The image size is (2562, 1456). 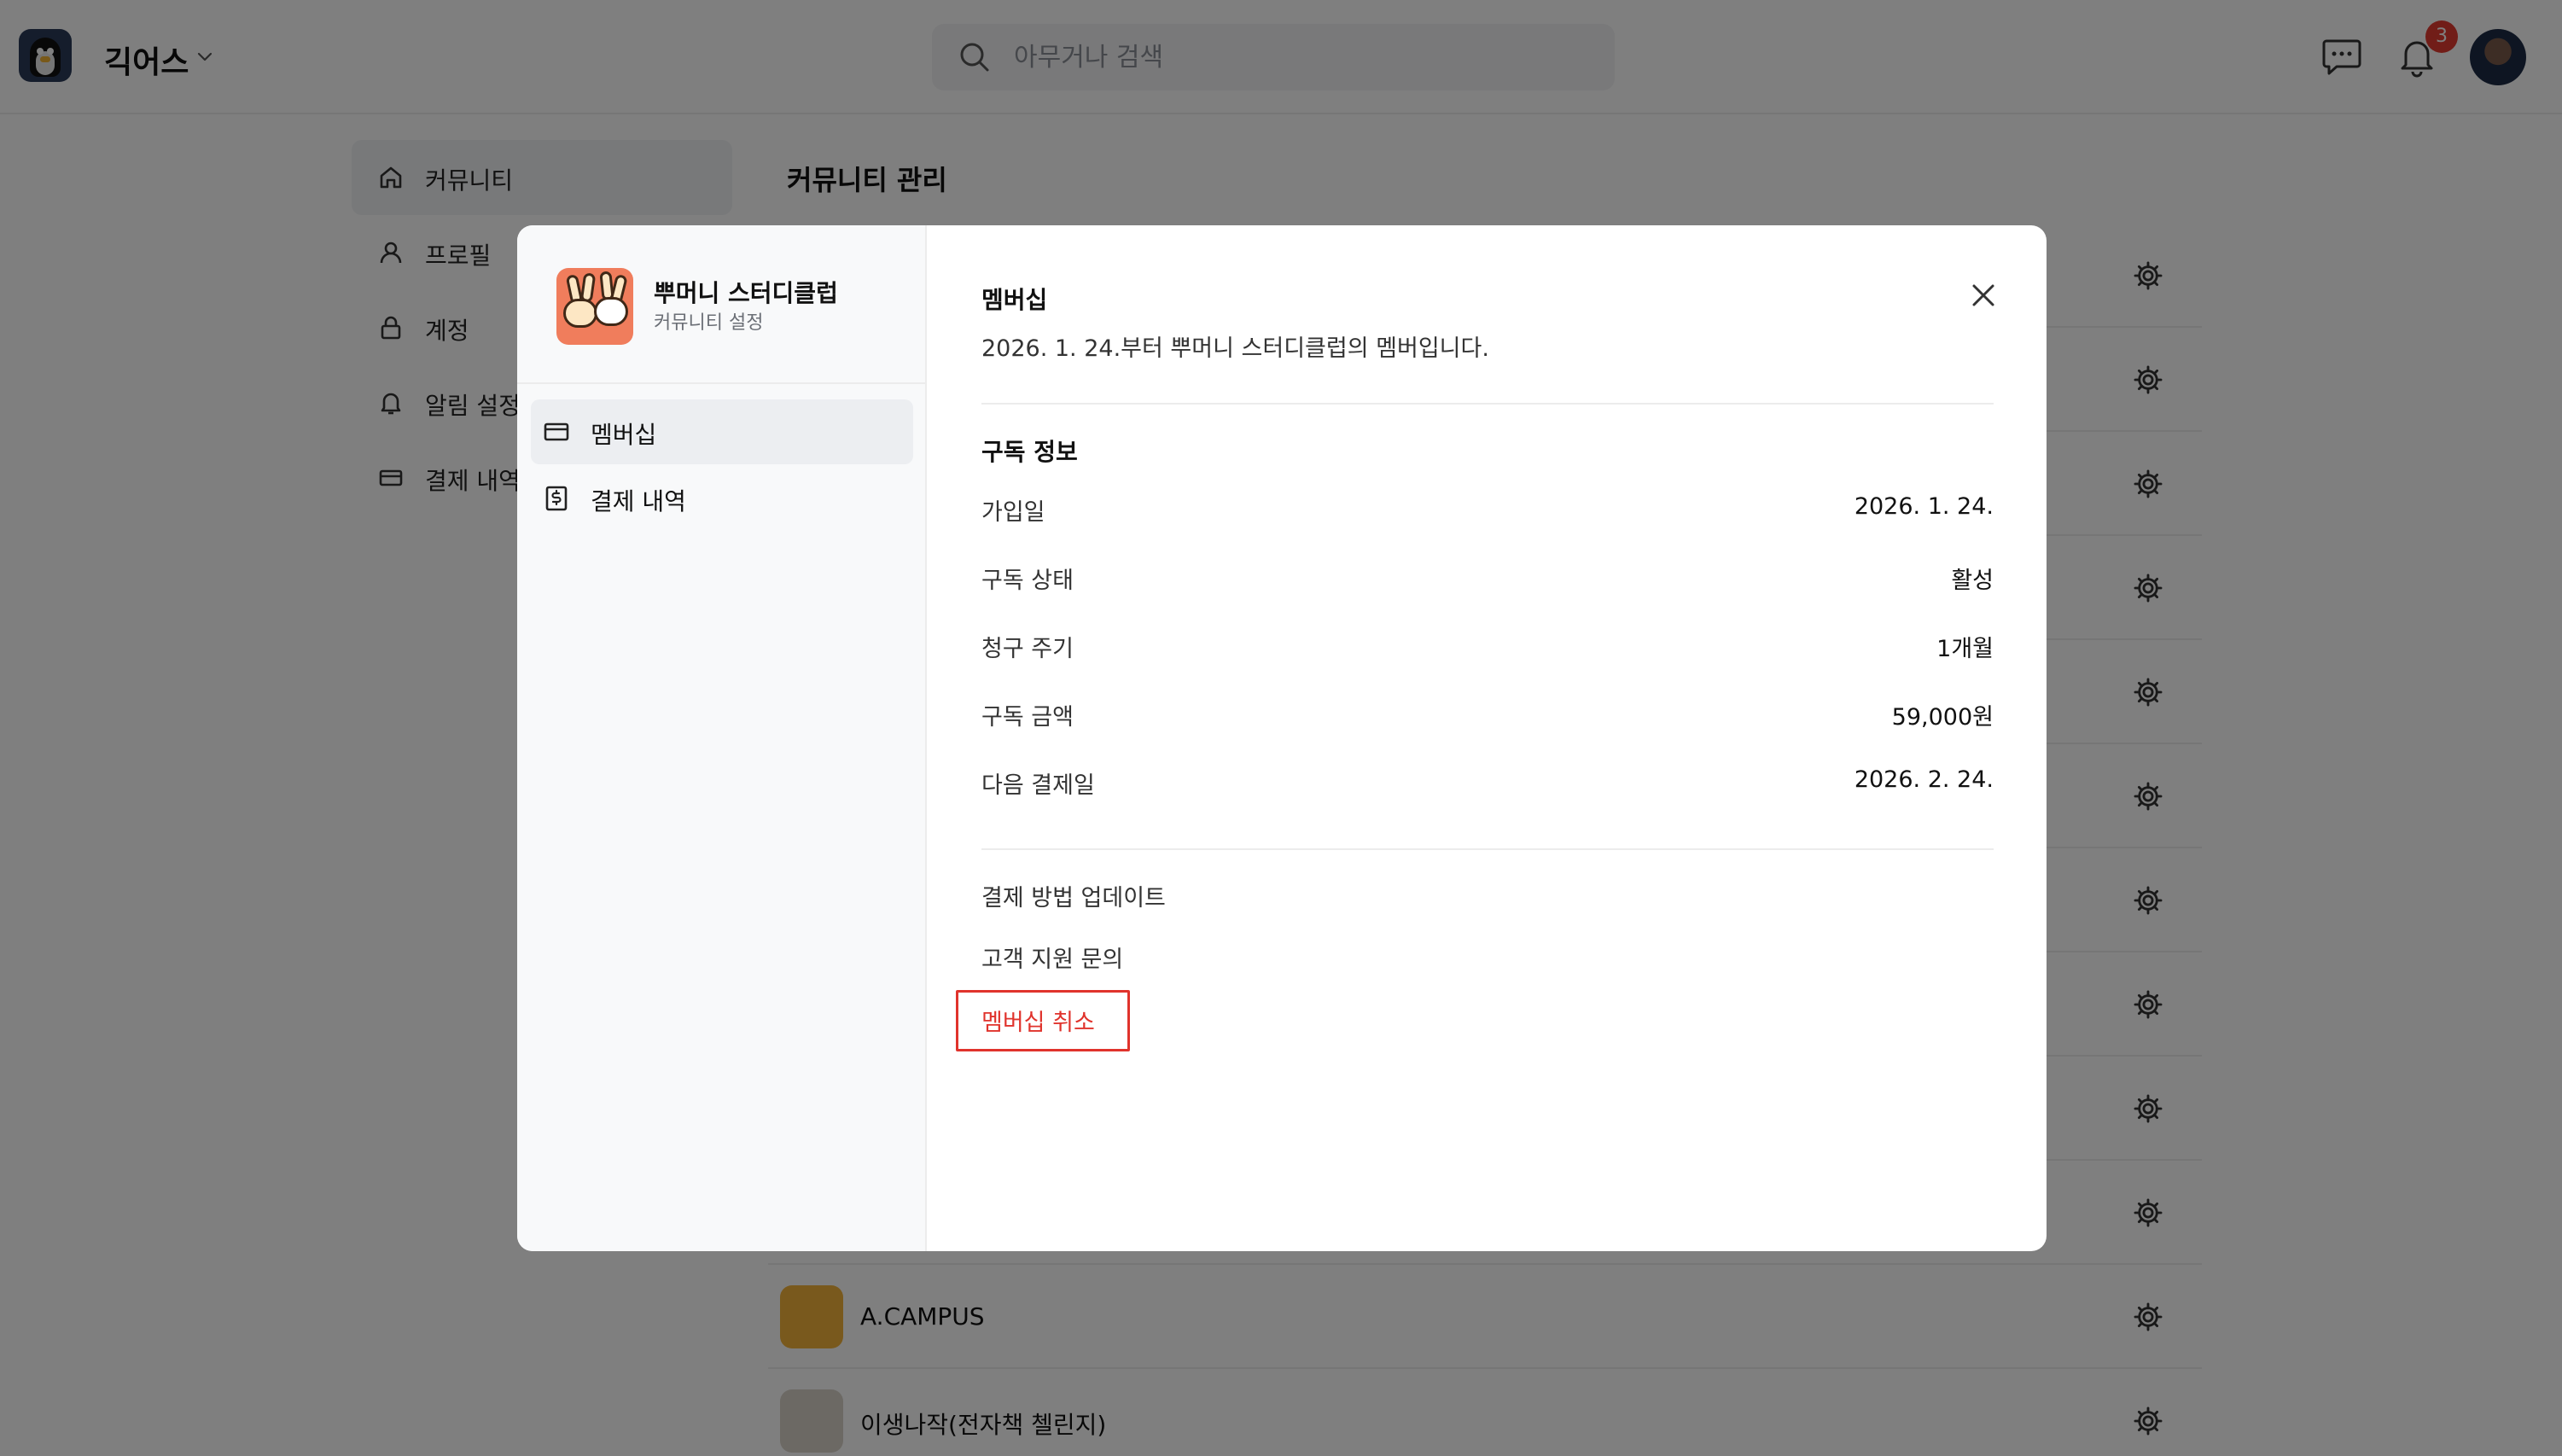 What do you see at coordinates (557, 498) in the screenshot?
I see `receipt-dollar-icon` at bounding box center [557, 498].